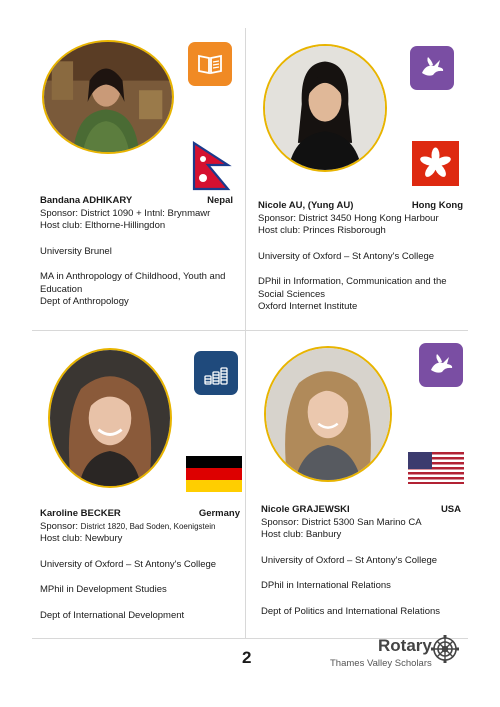 The image size is (500, 707). I want to click on host-value: Newbury, so click(103, 538).